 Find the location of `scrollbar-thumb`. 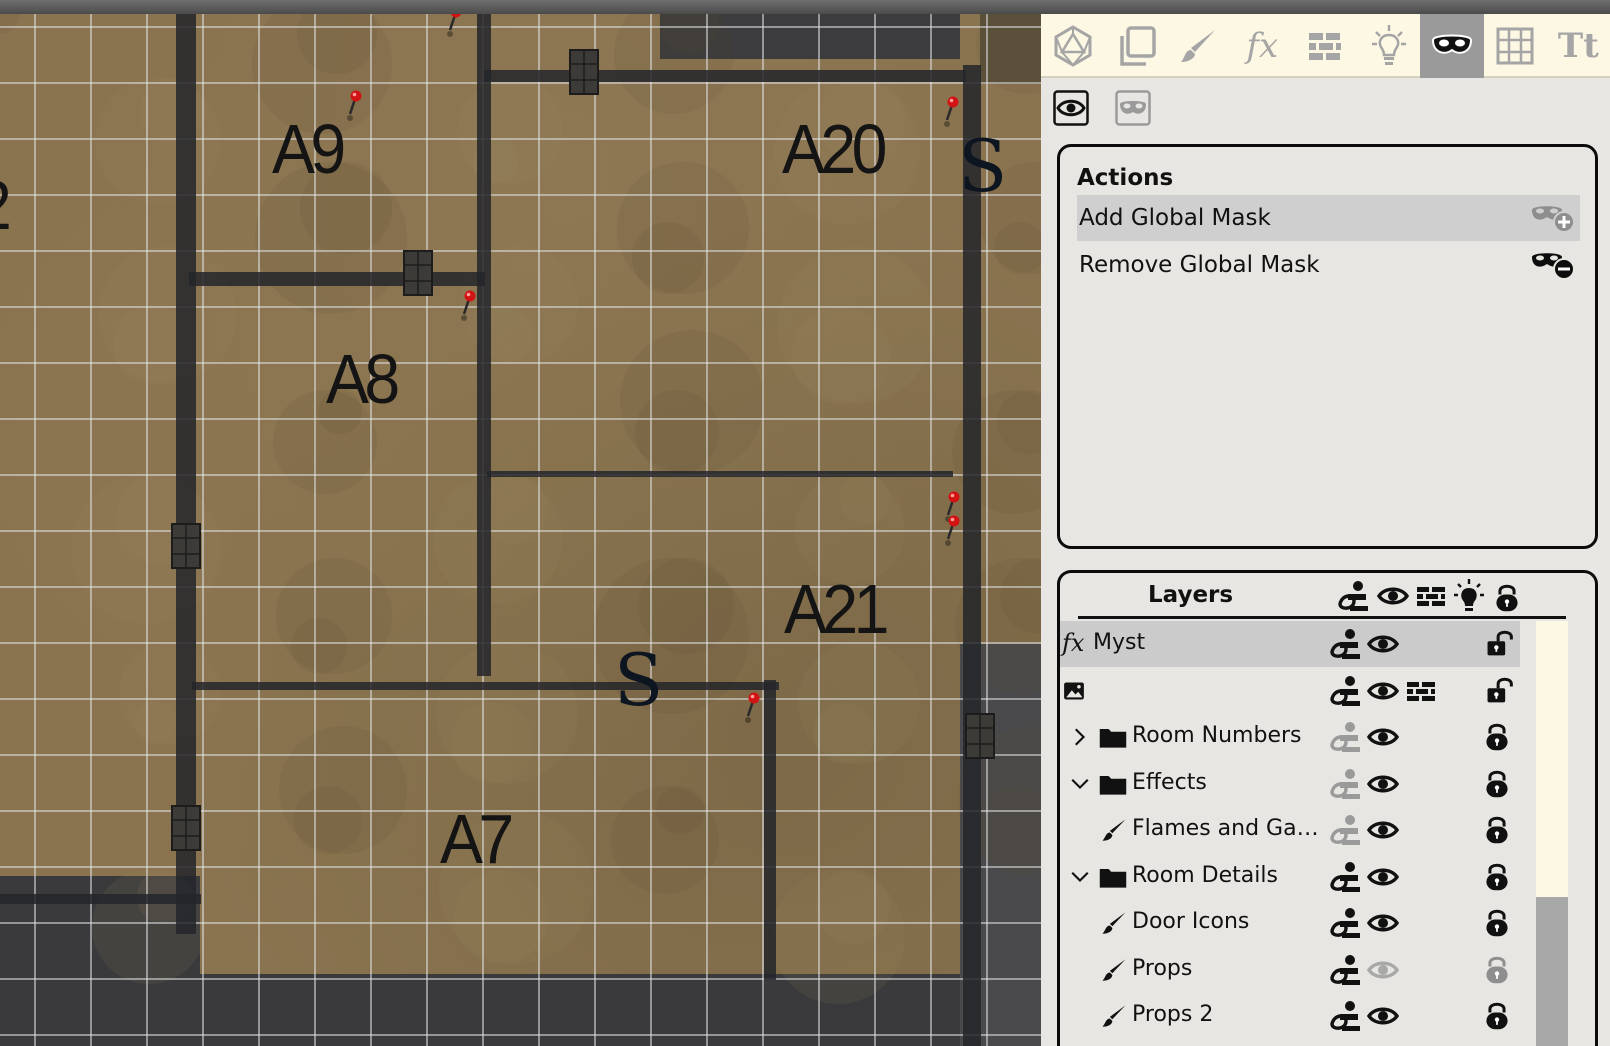

scrollbar-thumb is located at coordinates (1552, 971).